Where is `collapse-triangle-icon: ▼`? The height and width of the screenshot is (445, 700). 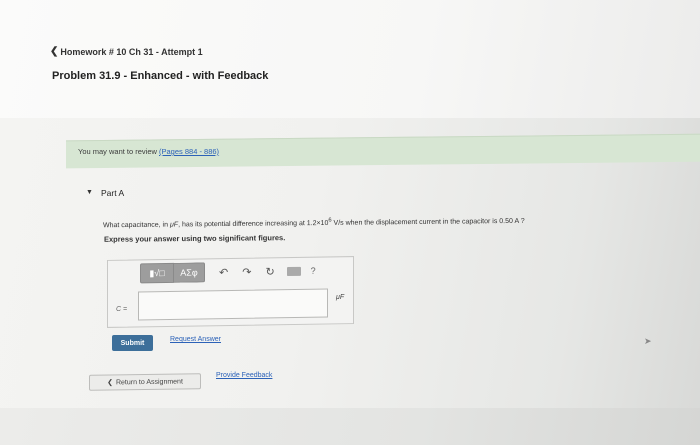
collapse-triangle-icon: ▼ is located at coordinates (89, 192).